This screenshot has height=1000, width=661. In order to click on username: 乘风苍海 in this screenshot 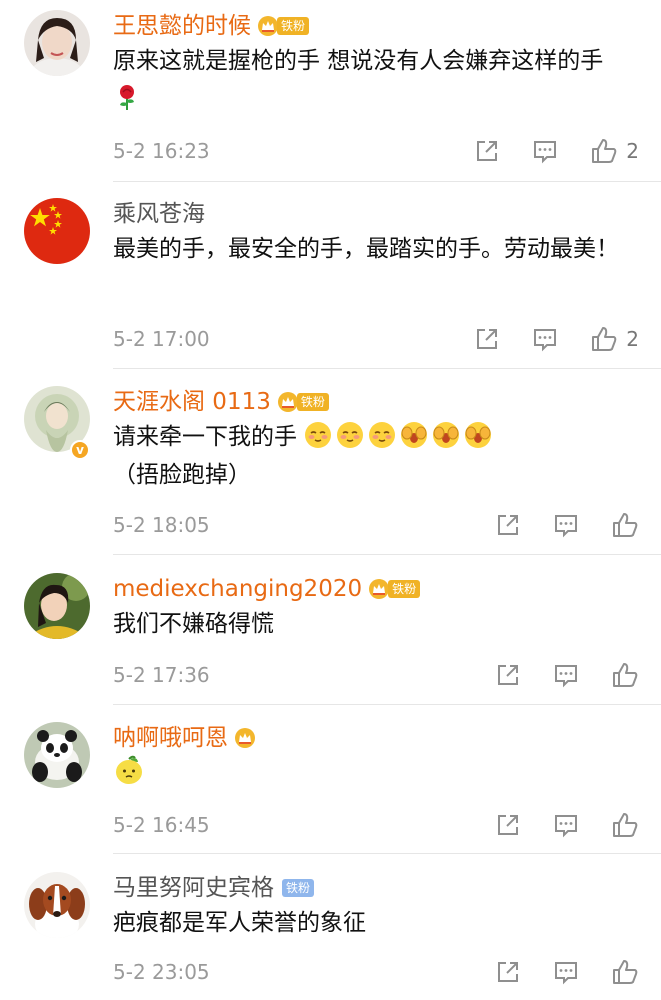, I will do `click(159, 214)`.